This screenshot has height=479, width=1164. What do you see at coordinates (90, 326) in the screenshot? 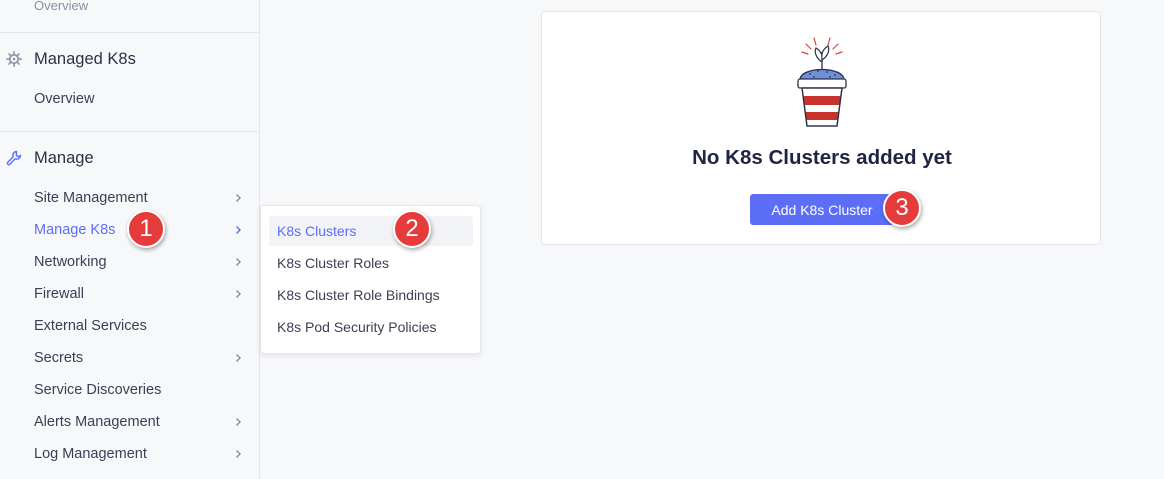
I see `sidebar-item-label: External Services` at bounding box center [90, 326].